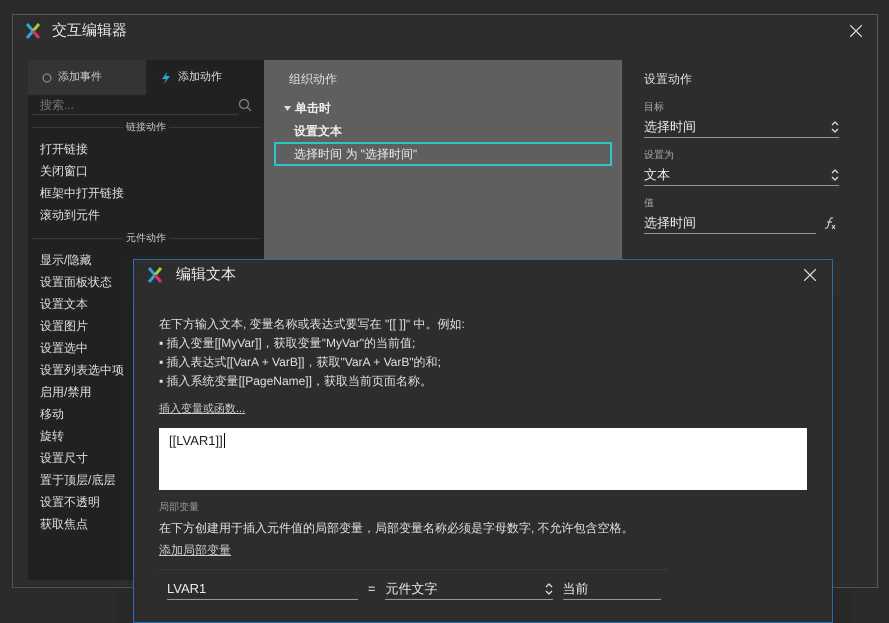 Image resolution: width=889 pixels, height=623 pixels. What do you see at coordinates (659, 155) in the screenshot?
I see `field-label: 设置为` at bounding box center [659, 155].